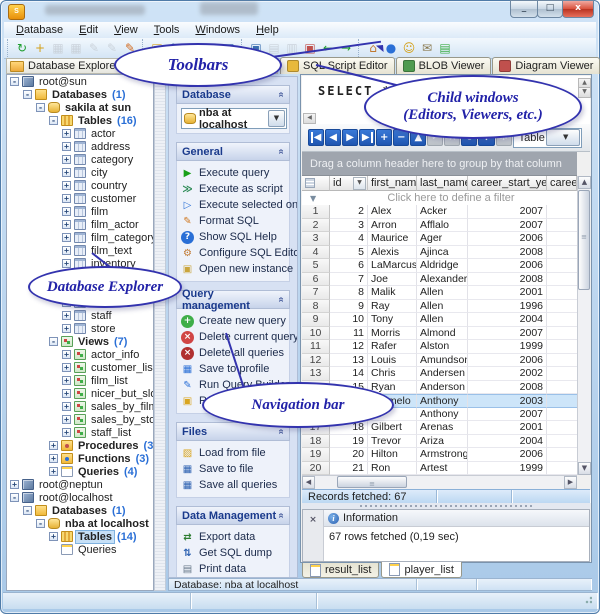 This screenshot has height=614, width=600. What do you see at coordinates (349, 252) in the screenshot?
I see `cell-id: 5` at bounding box center [349, 252].